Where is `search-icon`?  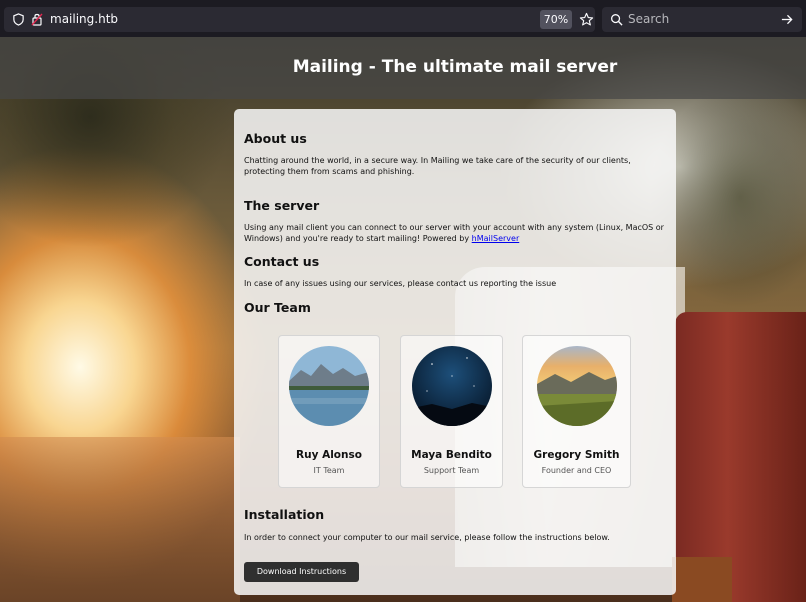
search-icon is located at coordinates (617, 20).